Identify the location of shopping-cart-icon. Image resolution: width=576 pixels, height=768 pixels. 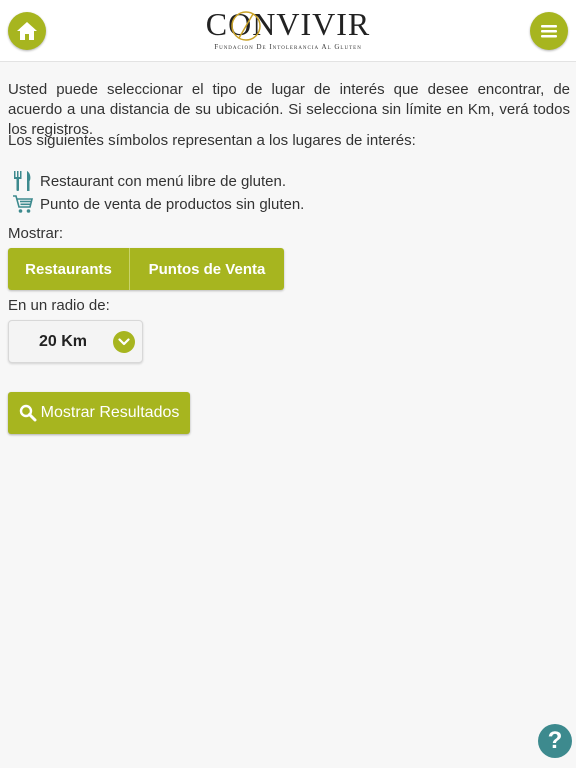
(23, 204).